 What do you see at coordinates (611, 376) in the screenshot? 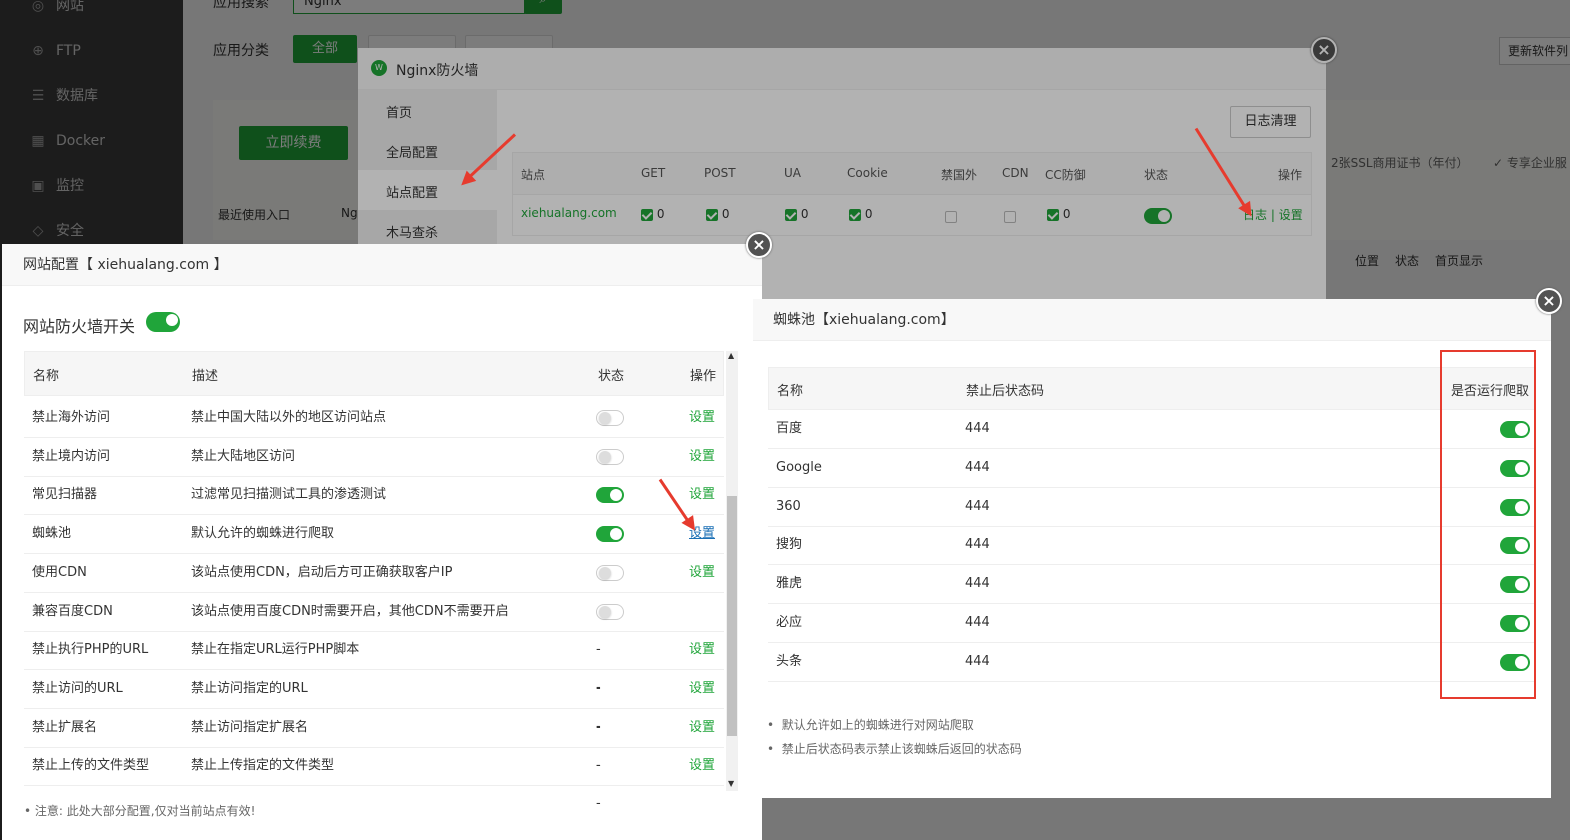
I see `th-status: 状态` at bounding box center [611, 376].